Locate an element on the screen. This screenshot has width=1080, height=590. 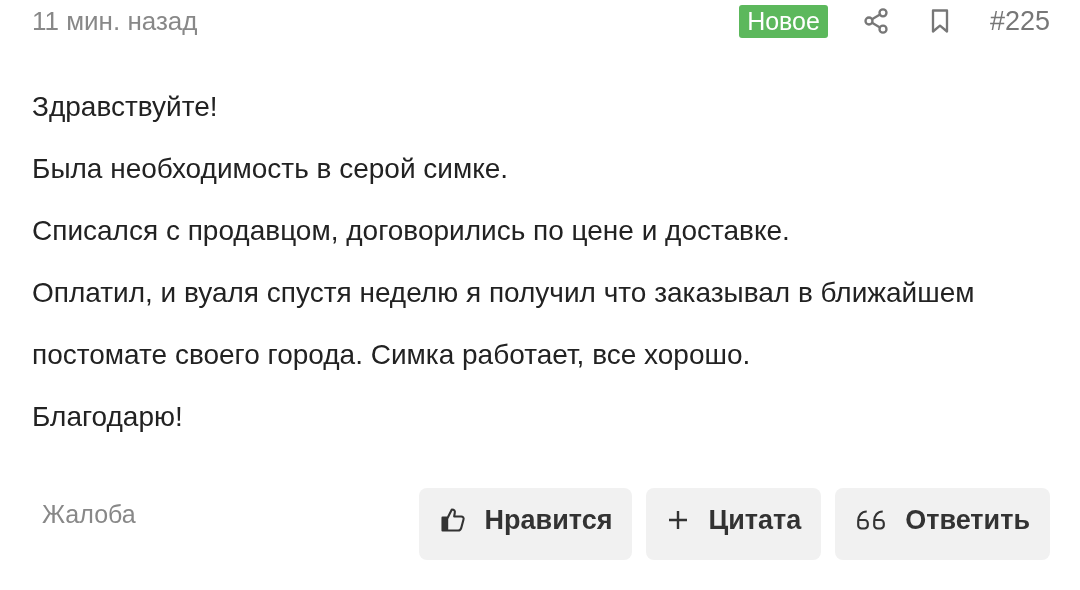
like-button: Нравится is located at coordinates (525, 524).